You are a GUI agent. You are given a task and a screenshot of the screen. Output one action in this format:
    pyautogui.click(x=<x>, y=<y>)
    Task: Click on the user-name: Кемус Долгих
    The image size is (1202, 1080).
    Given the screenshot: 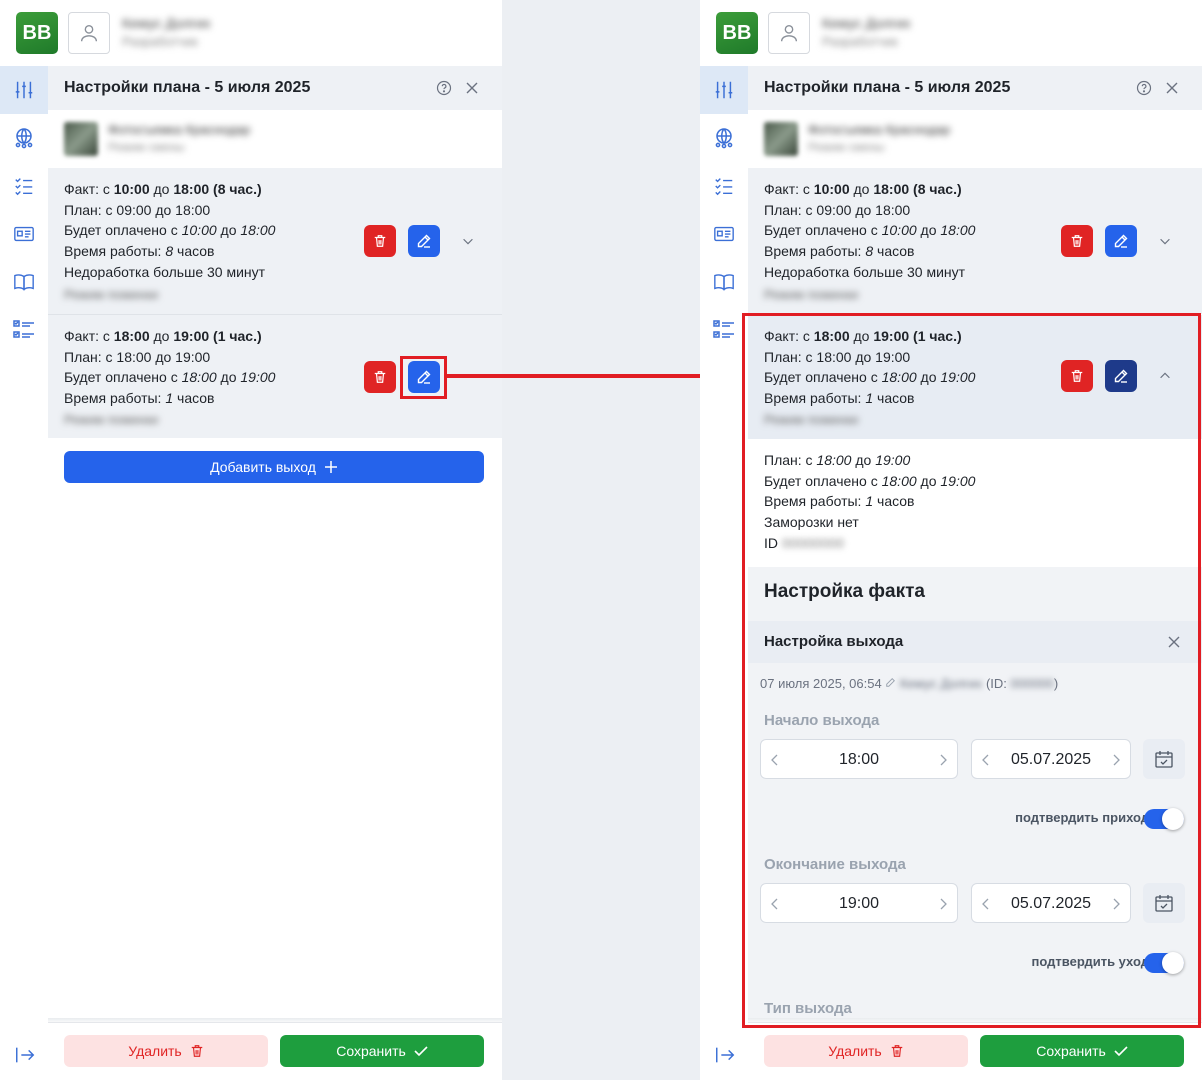 What is the action you would take?
    pyautogui.click(x=166, y=23)
    